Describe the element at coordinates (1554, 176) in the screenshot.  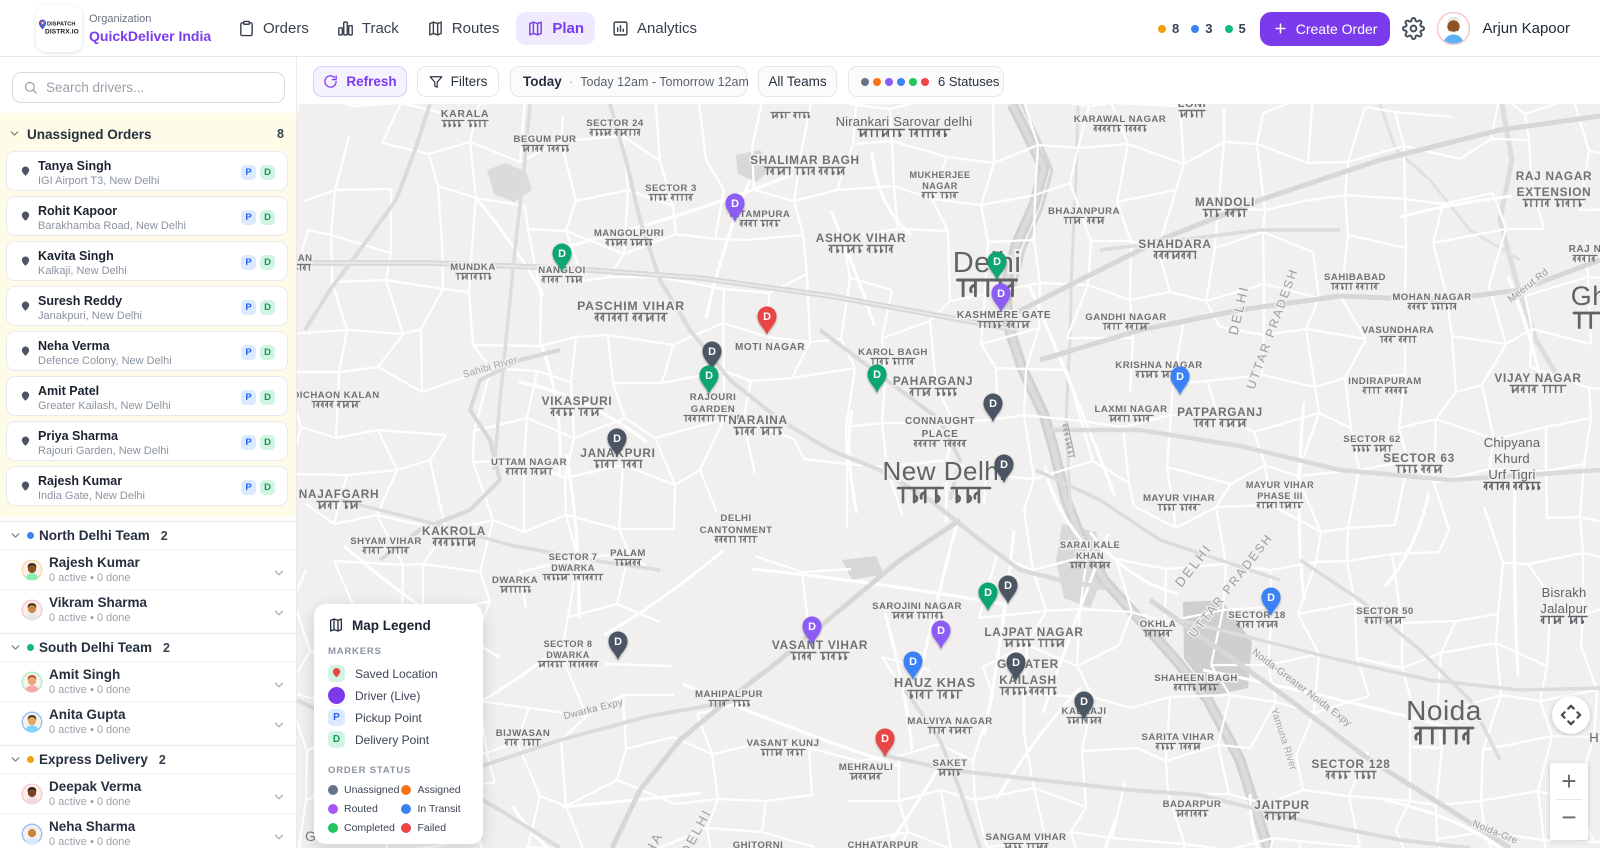
I see `svg-text: RAJ NAGAR` at that location.